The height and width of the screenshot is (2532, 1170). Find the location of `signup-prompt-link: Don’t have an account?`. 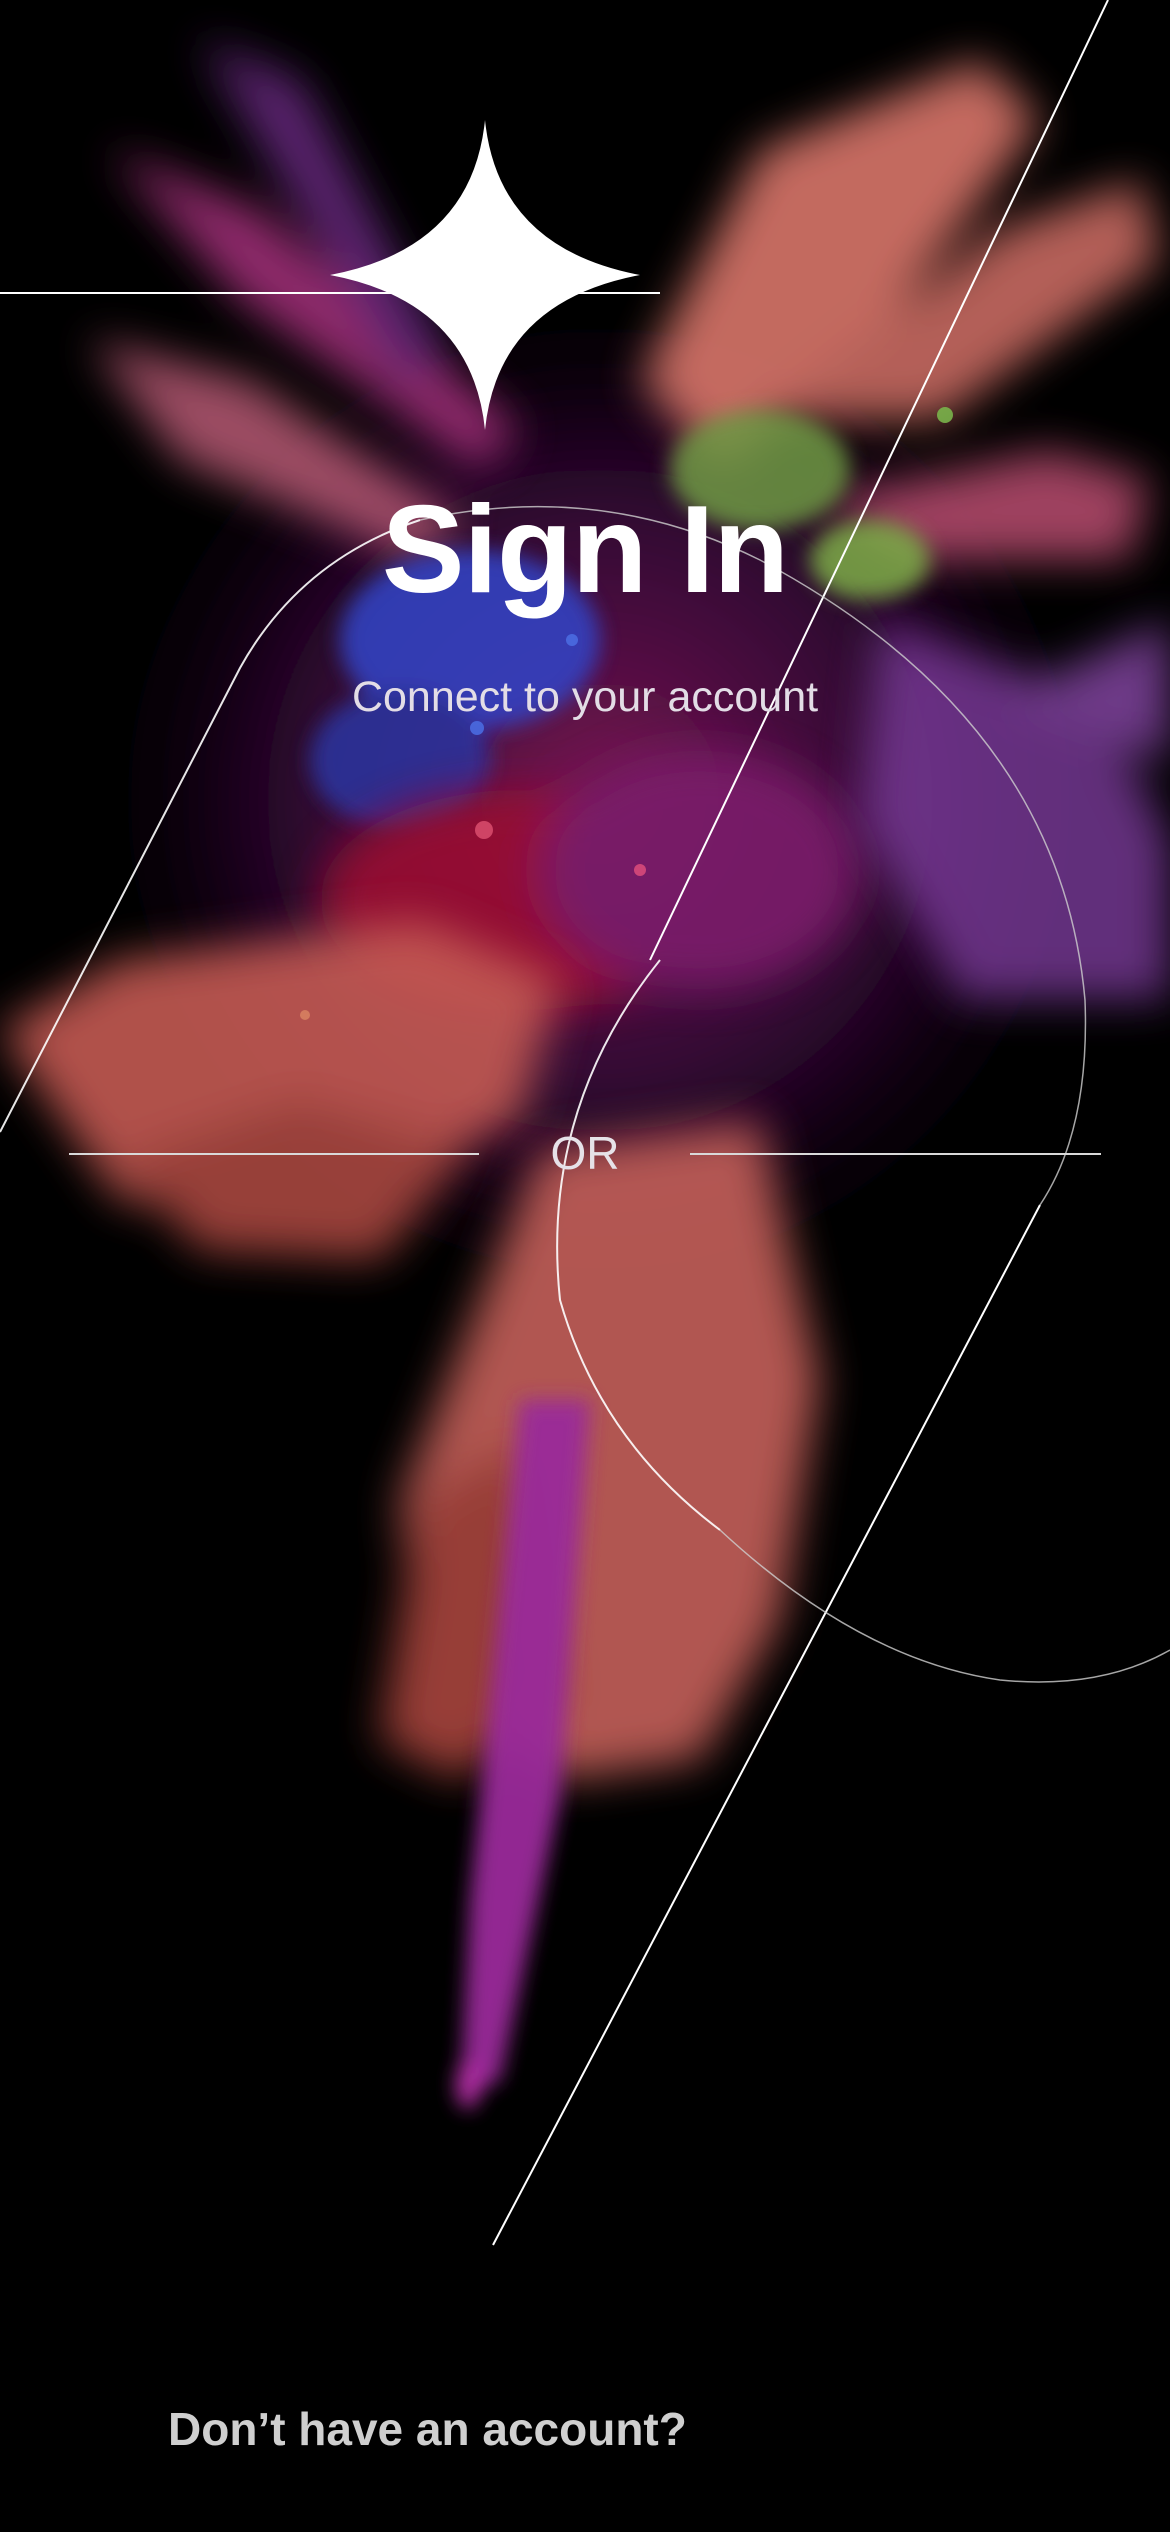

signup-prompt-link: Don’t have an account? is located at coordinates (427, 2429).